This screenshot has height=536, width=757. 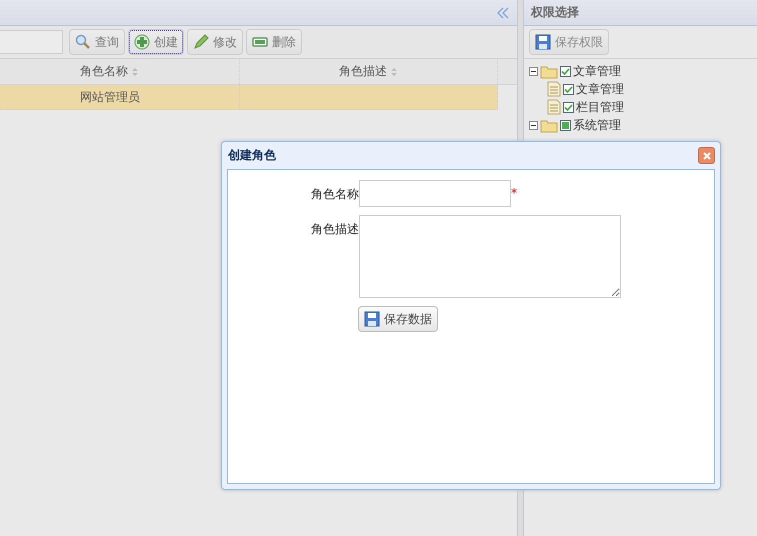 I want to click on search-field, so click(x=31, y=42).